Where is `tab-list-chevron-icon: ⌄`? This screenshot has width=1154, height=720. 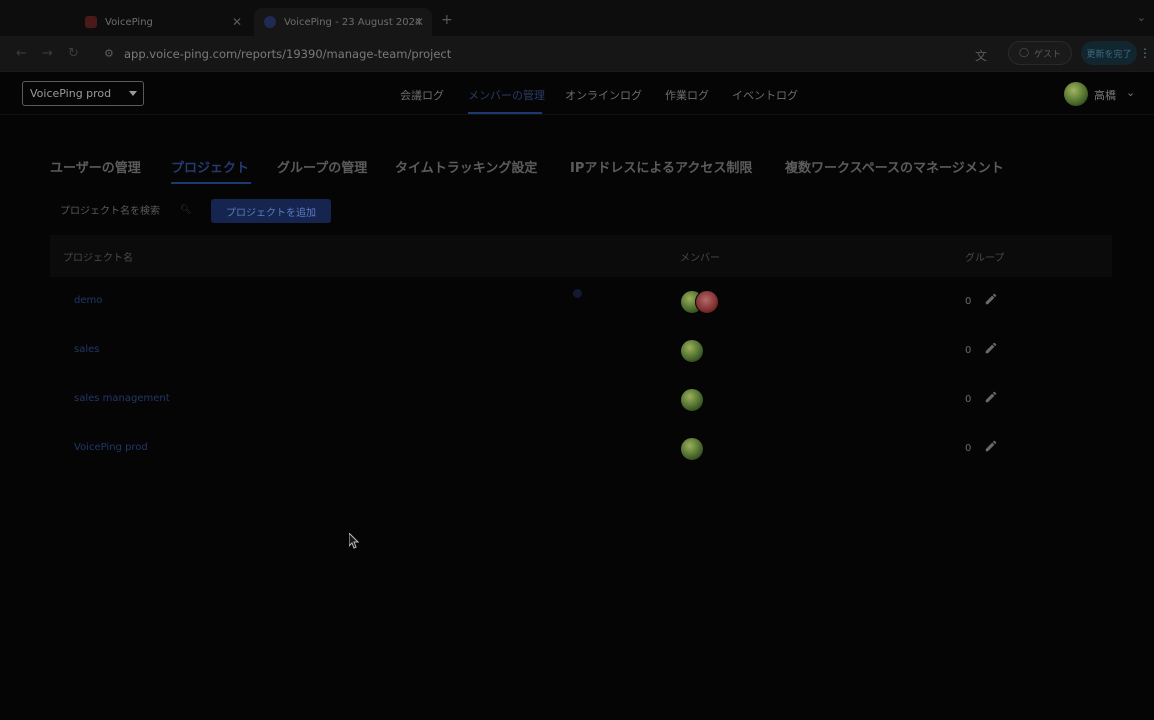 tab-list-chevron-icon: ⌄ is located at coordinates (1141, 17).